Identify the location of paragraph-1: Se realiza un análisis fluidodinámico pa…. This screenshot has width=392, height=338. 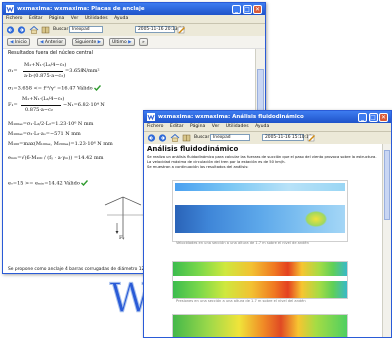
(262, 157).